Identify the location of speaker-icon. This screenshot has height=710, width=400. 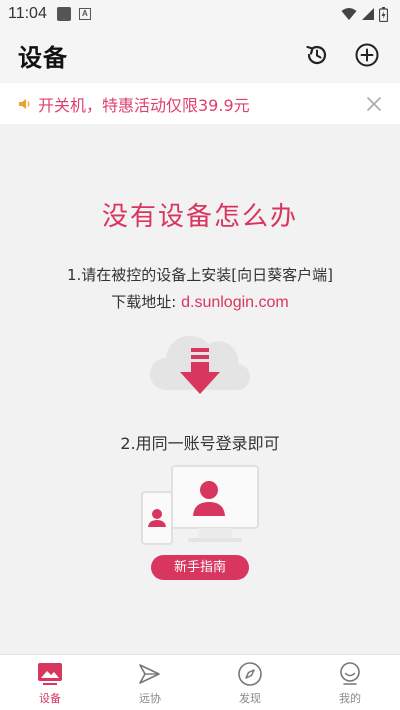
(24, 103).